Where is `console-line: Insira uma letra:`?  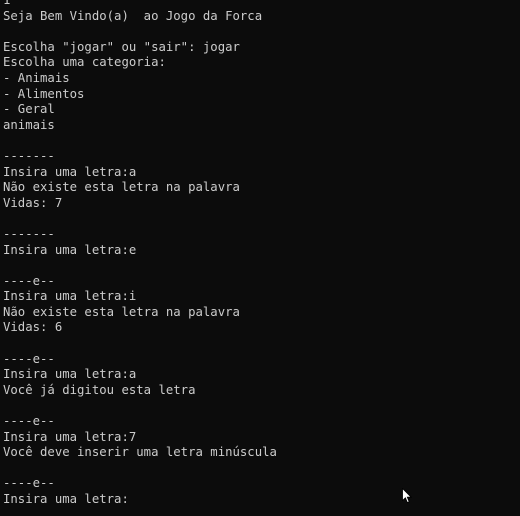 console-line: Insira uma letra: is located at coordinates (66, 499).